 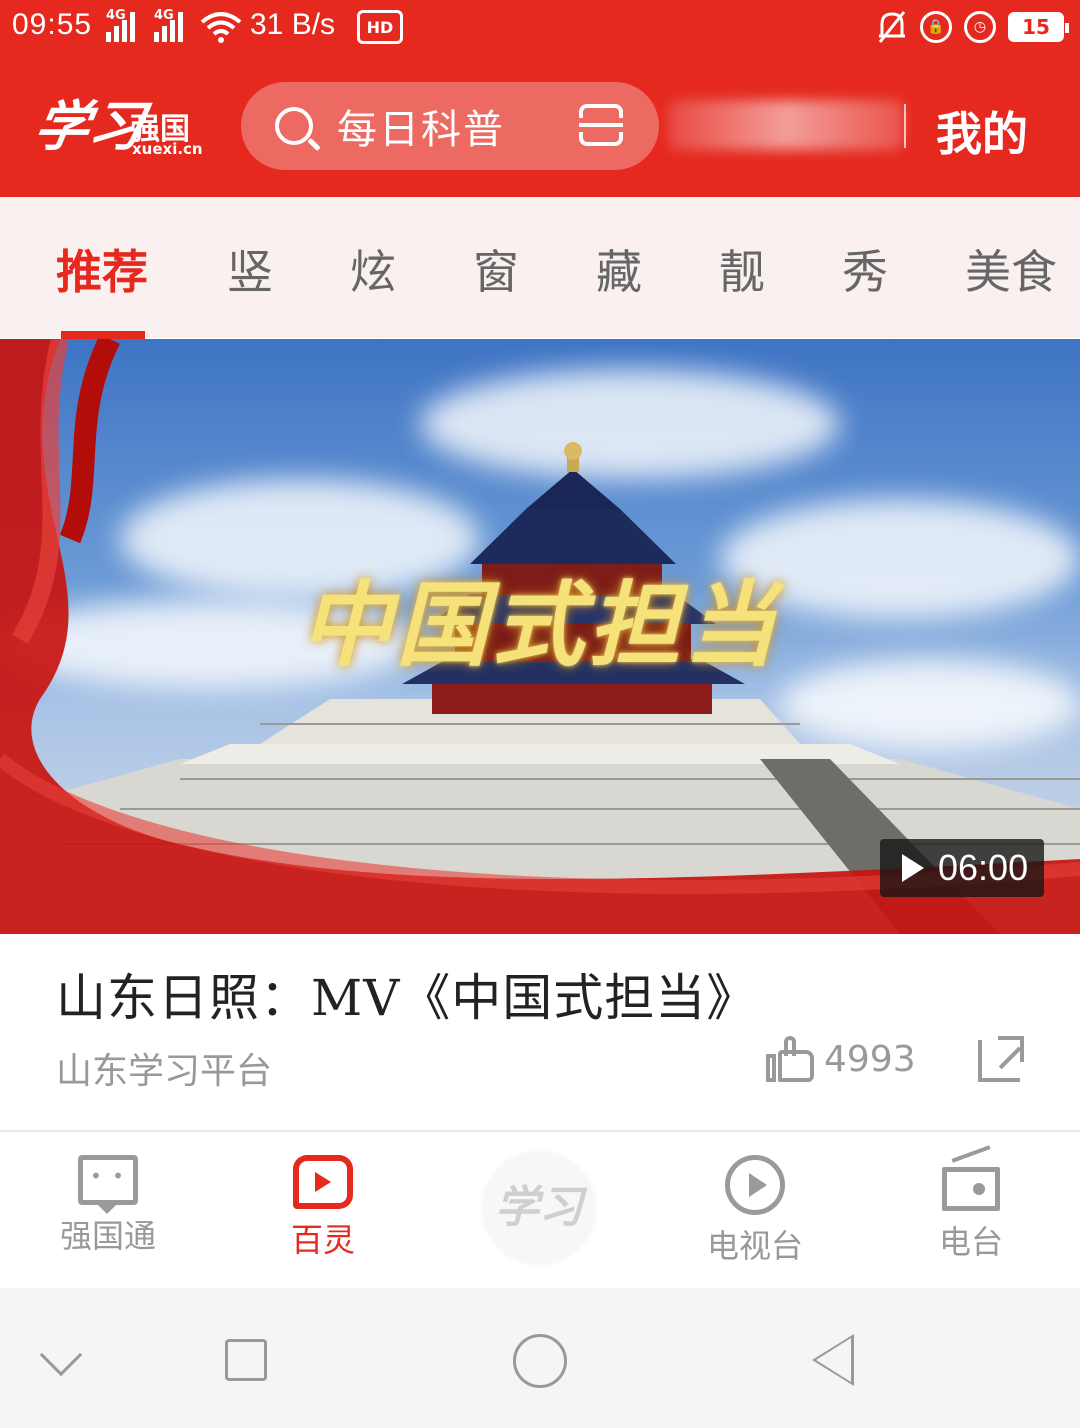 I want to click on tv-play-icon, so click(x=755, y=1185).